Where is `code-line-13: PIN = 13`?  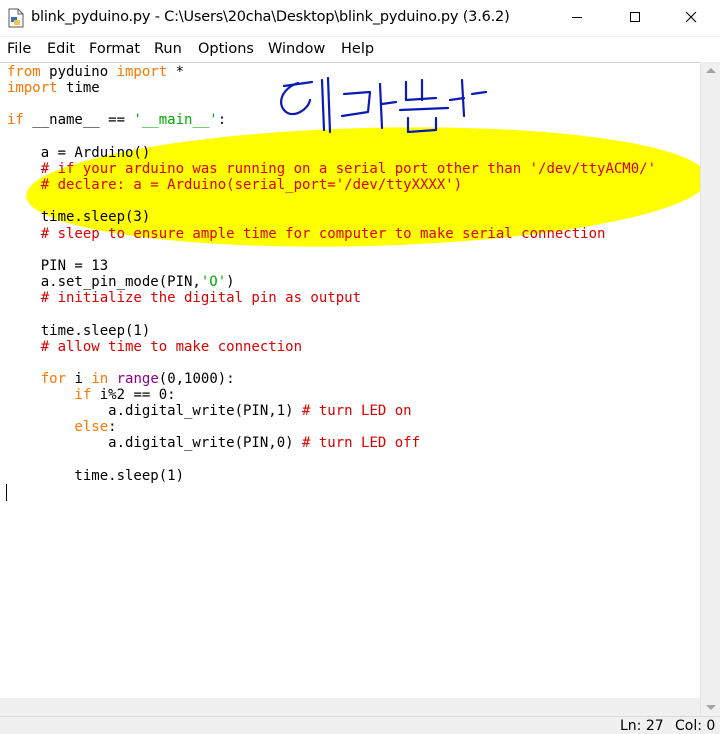 code-line-13: PIN = 13 is located at coordinates (58, 266).